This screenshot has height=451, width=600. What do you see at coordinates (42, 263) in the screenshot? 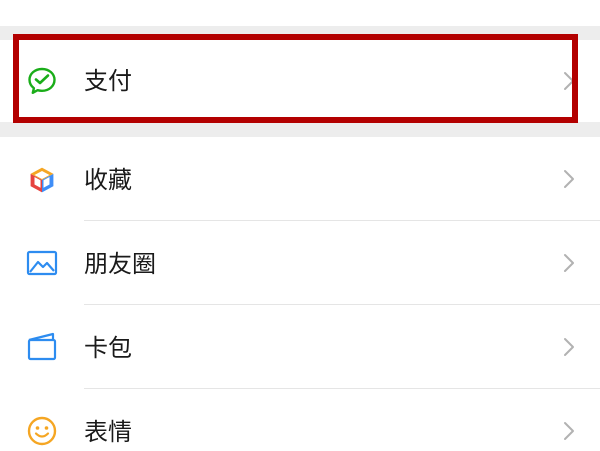
I see `moments-image-icon` at bounding box center [42, 263].